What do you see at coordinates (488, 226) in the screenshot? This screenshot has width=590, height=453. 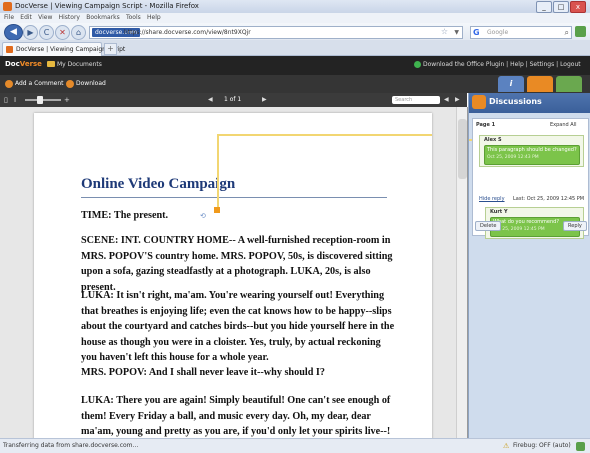 I see `delete-button: Delete` at bounding box center [488, 226].